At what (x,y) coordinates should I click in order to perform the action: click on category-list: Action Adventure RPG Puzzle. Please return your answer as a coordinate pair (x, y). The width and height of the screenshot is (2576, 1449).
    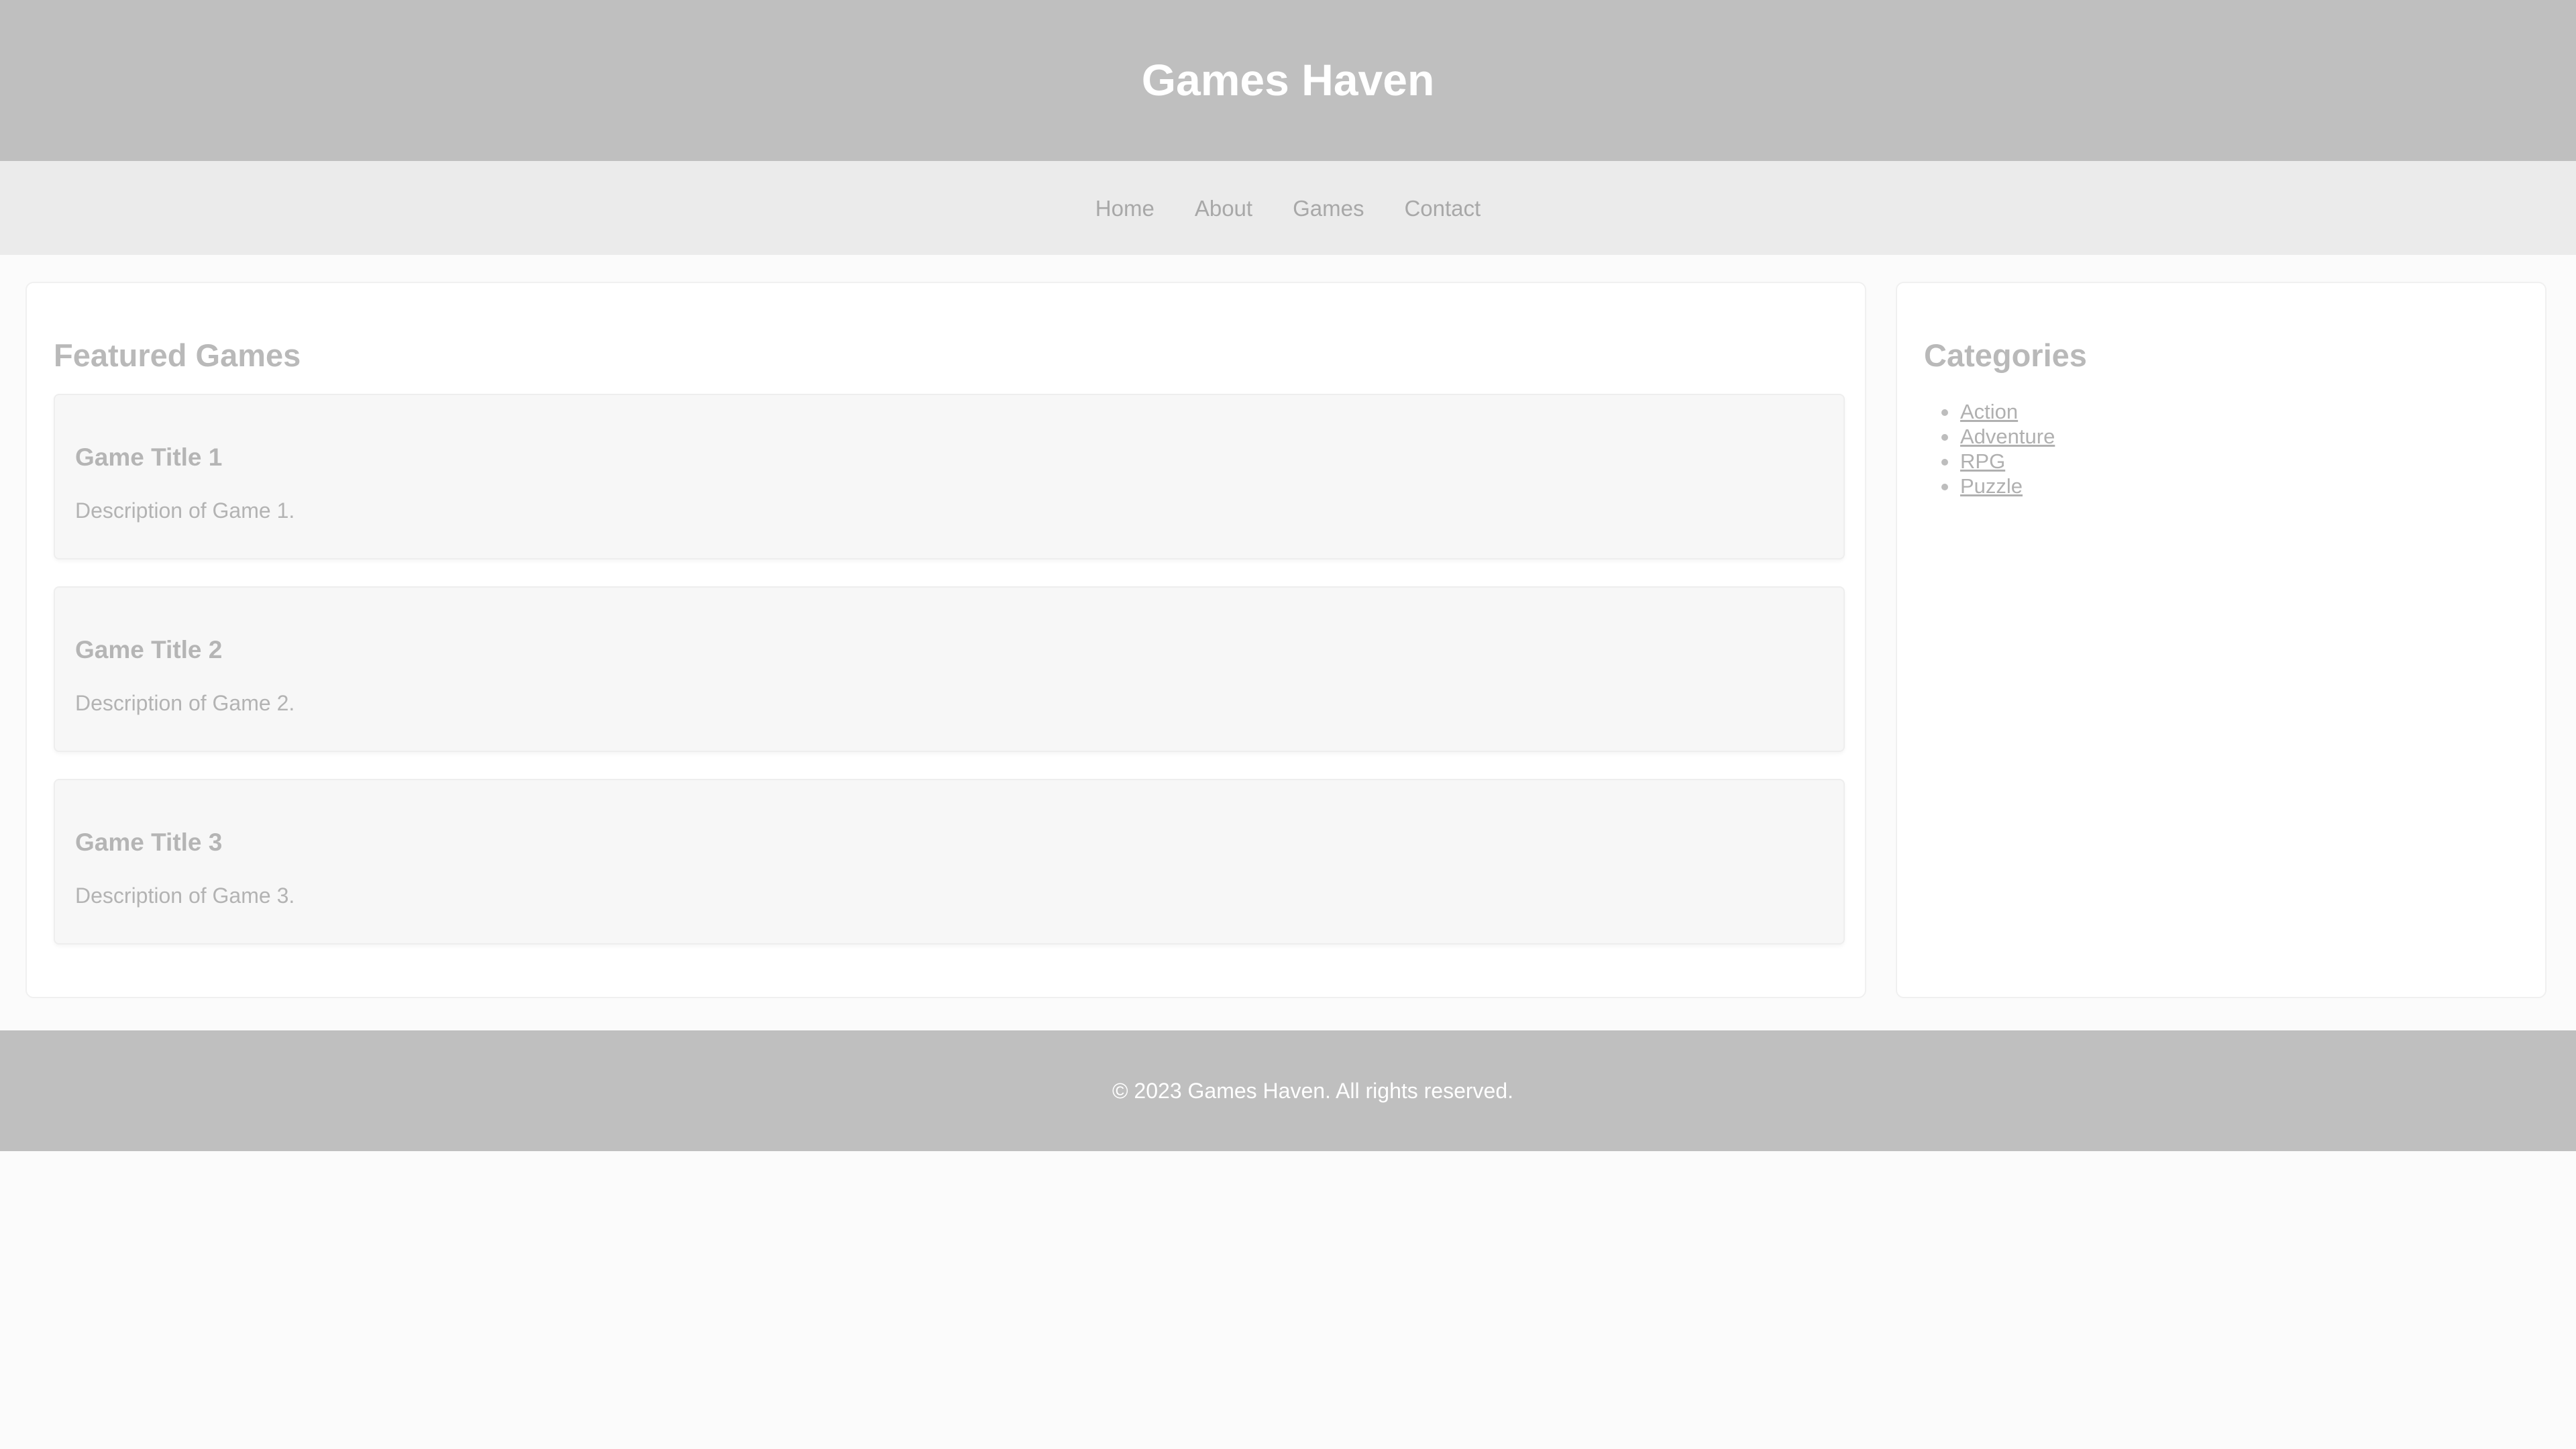
    Looking at the image, I should click on (2221, 448).